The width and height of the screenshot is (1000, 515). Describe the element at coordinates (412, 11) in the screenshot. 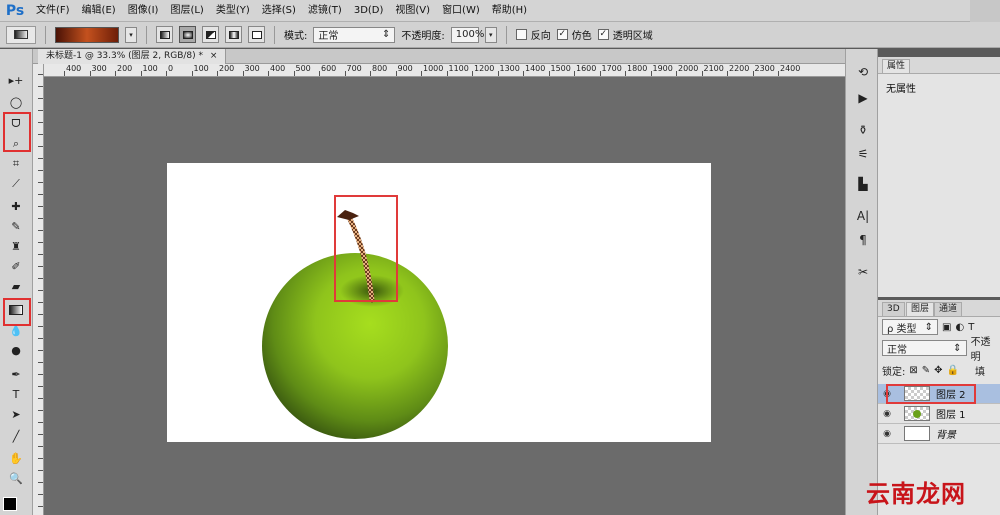

I see `menu-view: 视图(V)` at that location.